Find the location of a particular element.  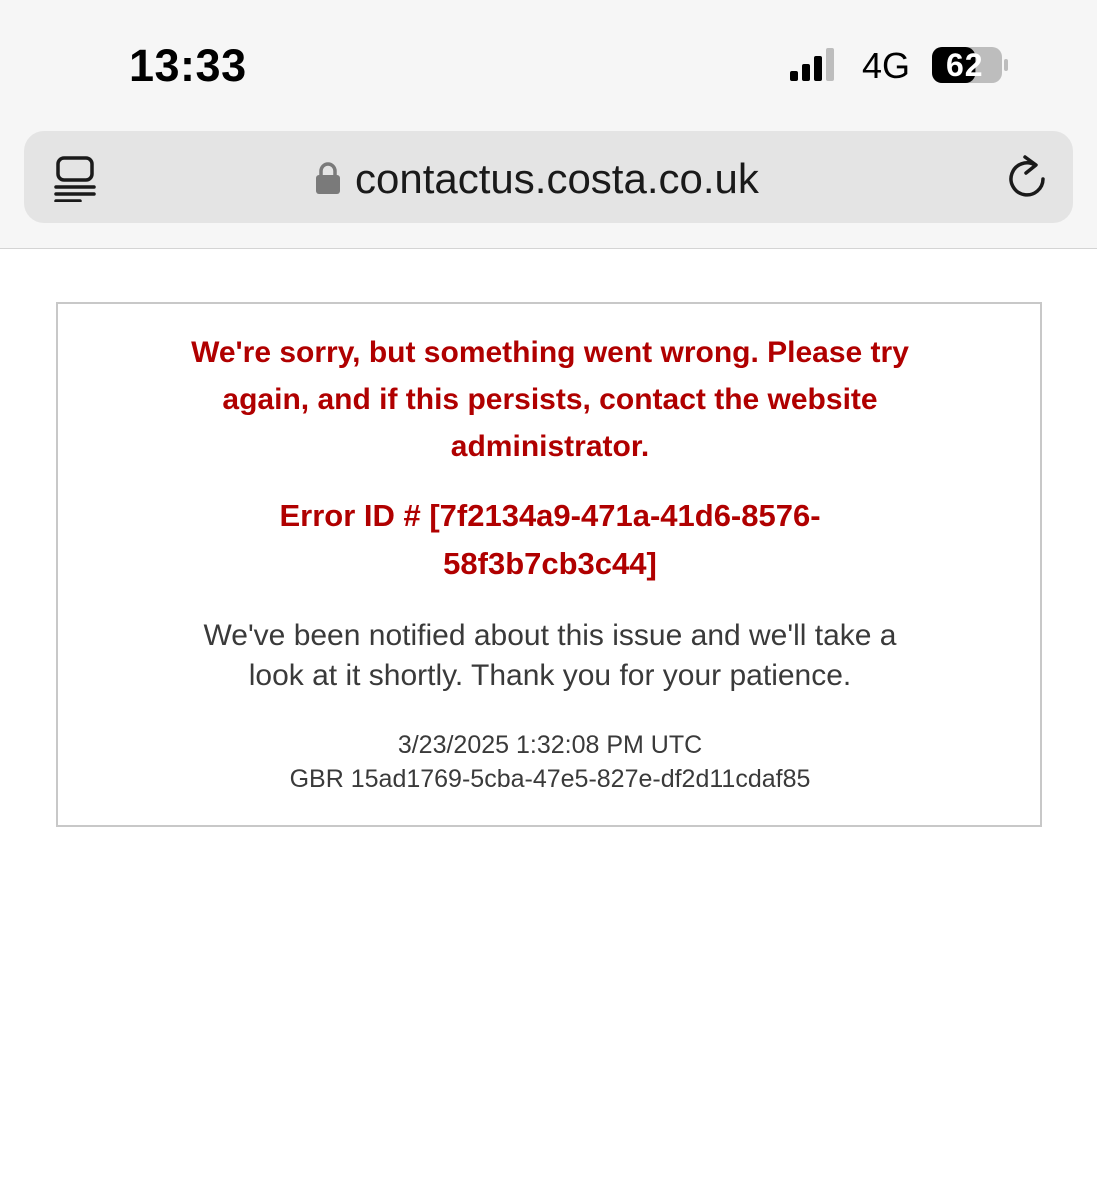

reload-icon is located at coordinates (1027, 178).